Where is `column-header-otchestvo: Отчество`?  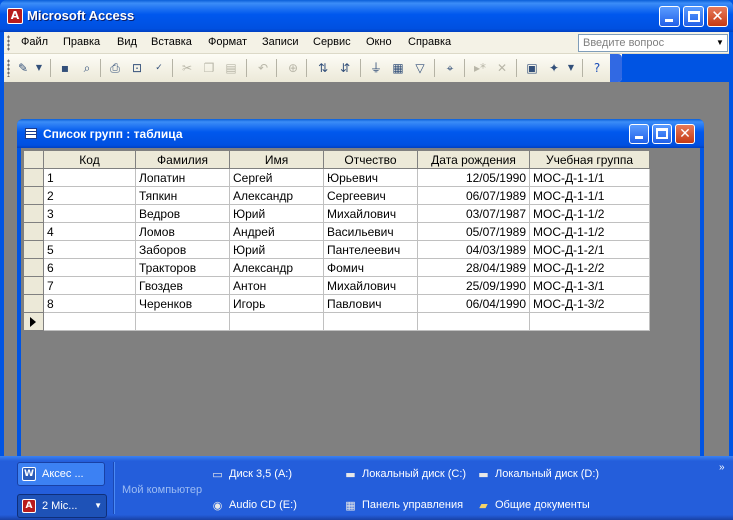
column-header-otchestvo: Отчество is located at coordinates (370, 159).